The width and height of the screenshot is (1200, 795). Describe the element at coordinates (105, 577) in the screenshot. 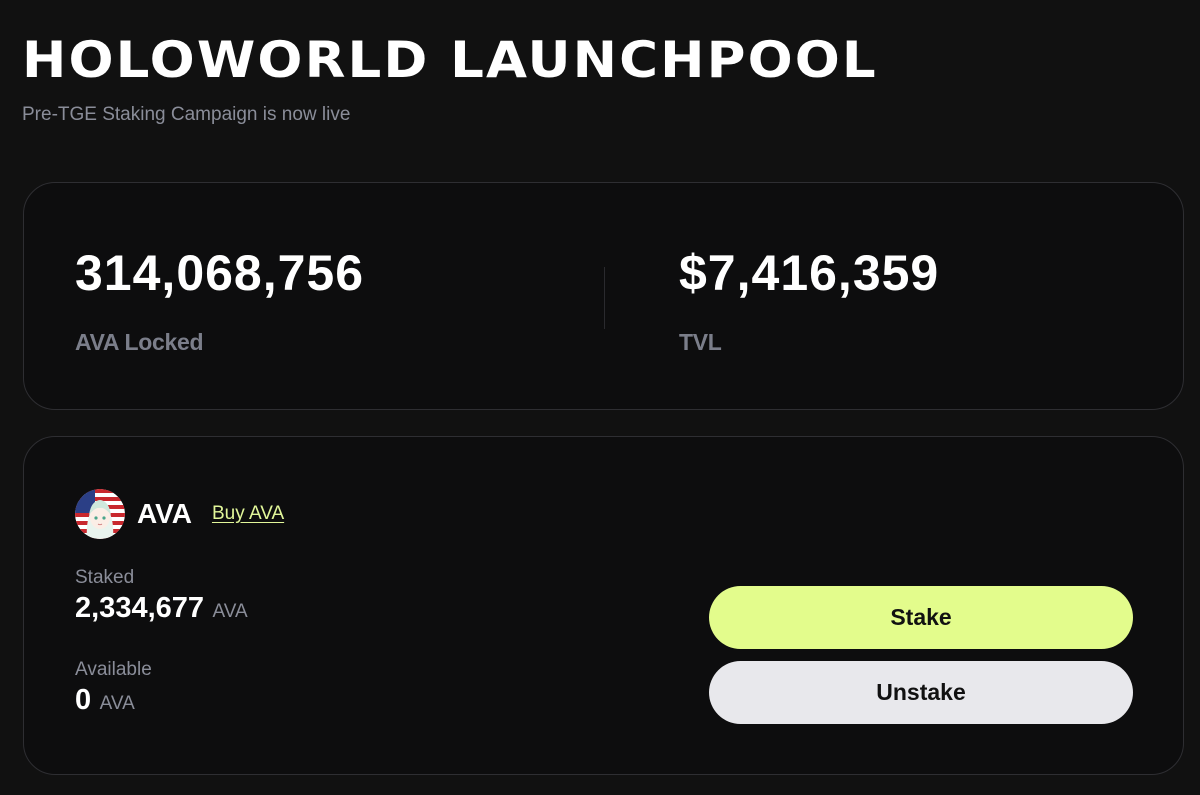

I see `staked-label: Staked` at that location.